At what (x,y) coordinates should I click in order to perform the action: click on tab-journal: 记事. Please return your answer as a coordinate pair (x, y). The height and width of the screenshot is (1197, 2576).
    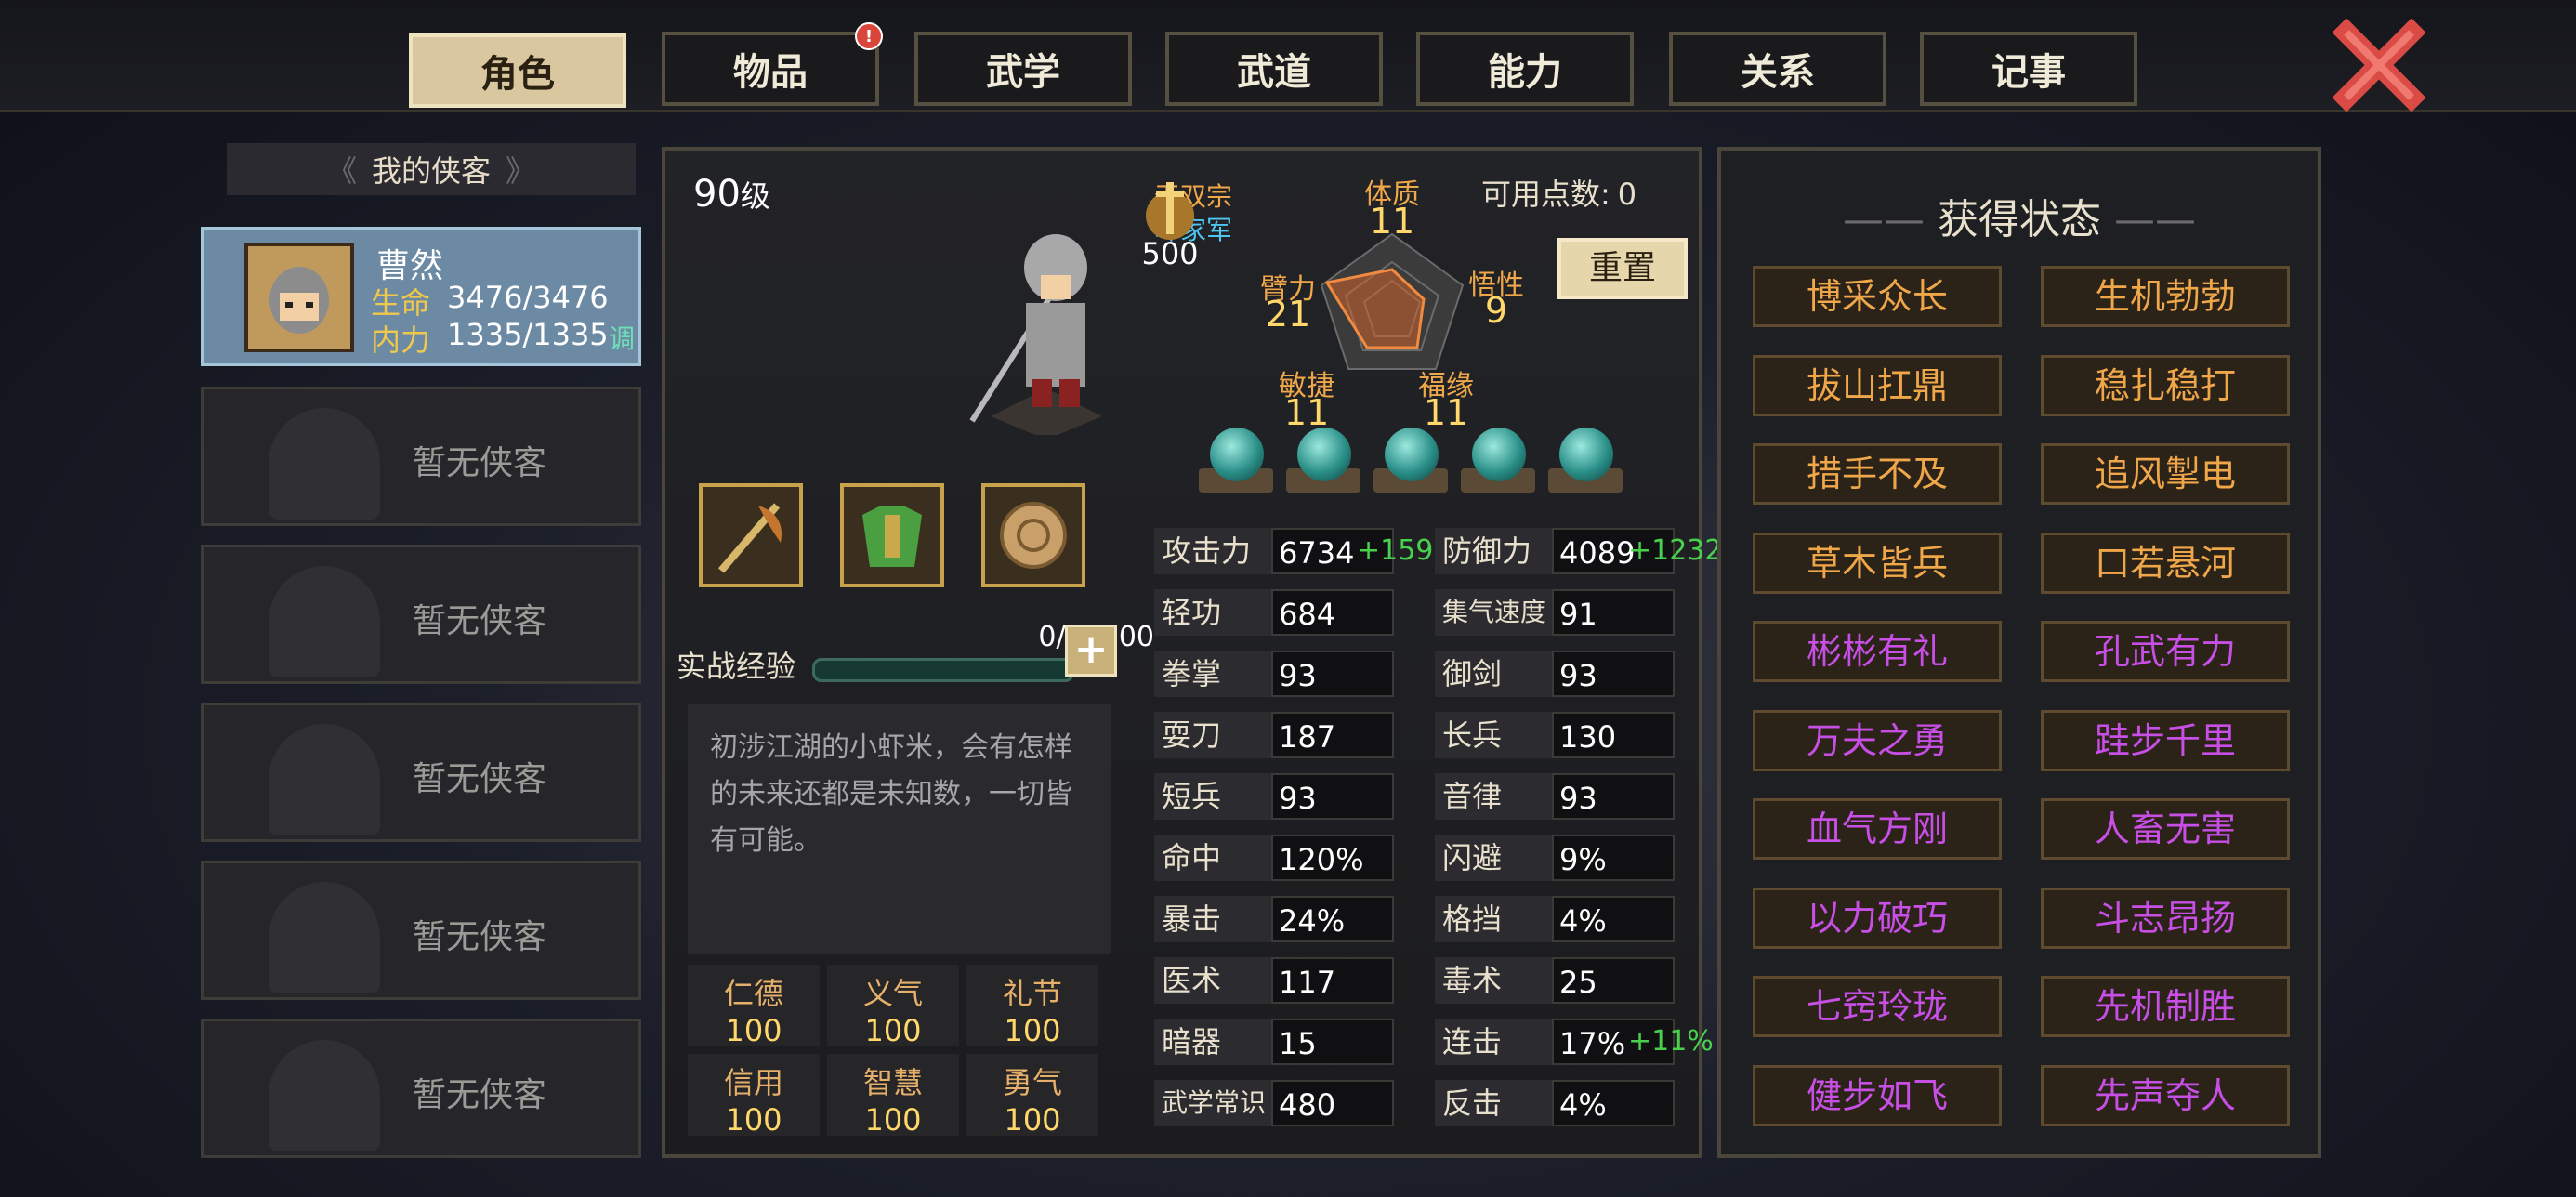
    Looking at the image, I should click on (2028, 69).